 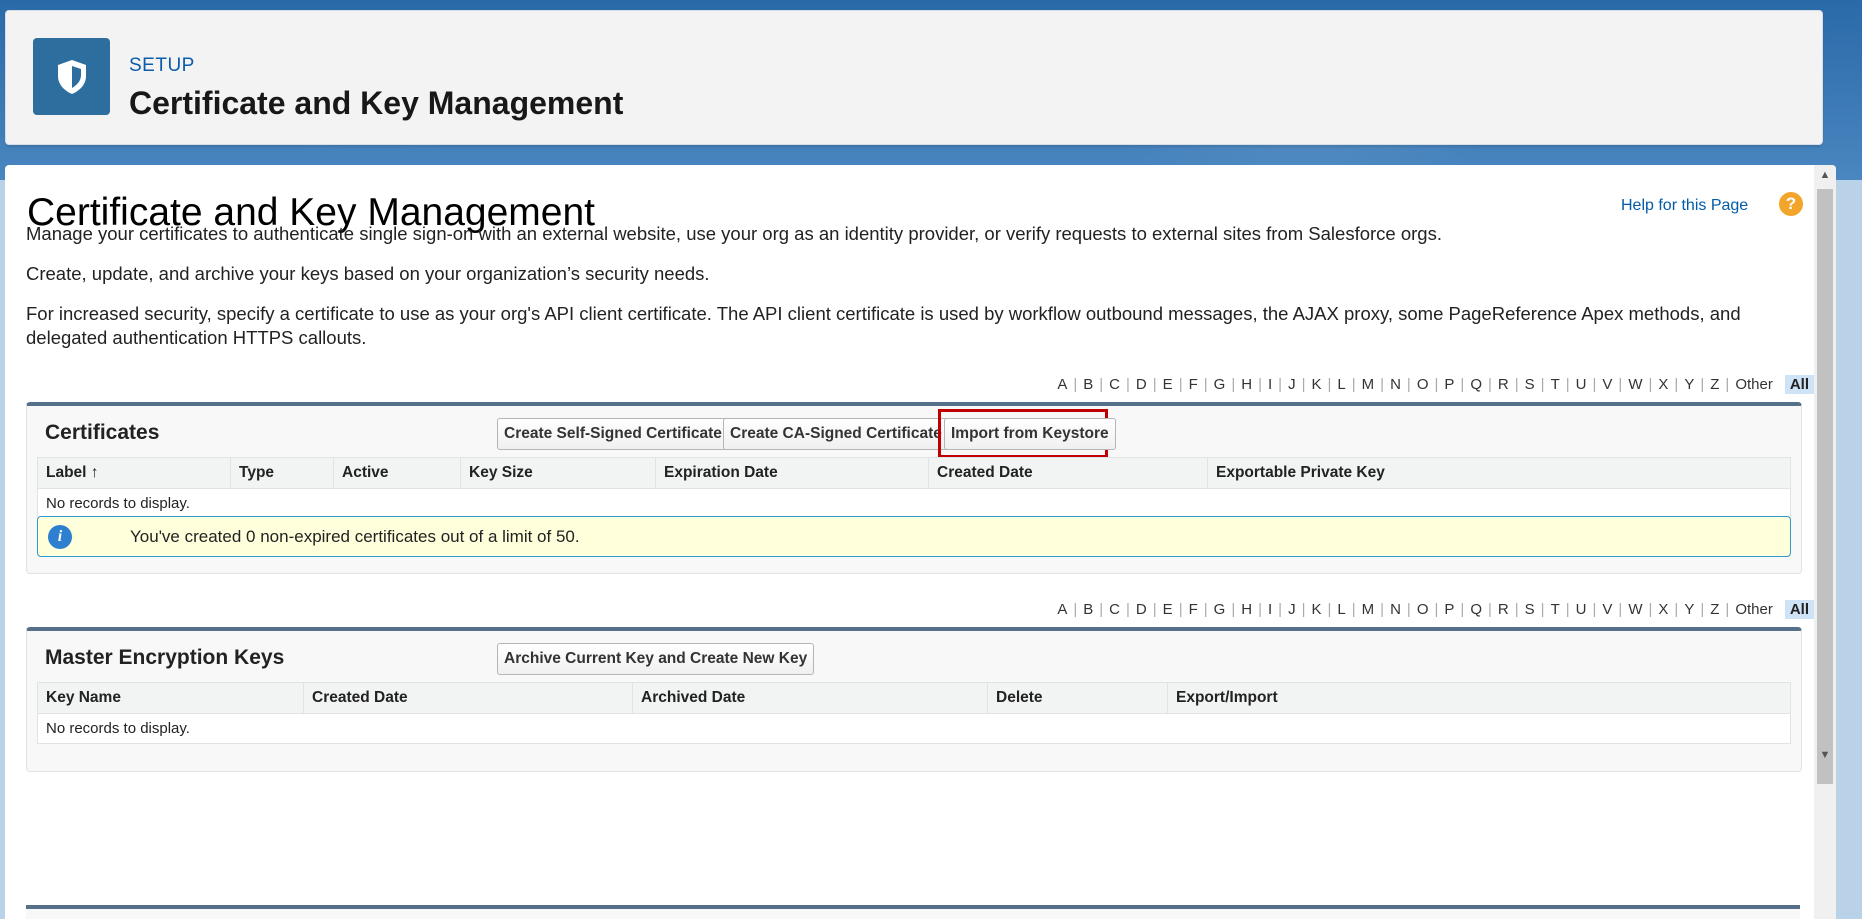 I want to click on column-header-export-import: Export/Import, so click(x=1479, y=698).